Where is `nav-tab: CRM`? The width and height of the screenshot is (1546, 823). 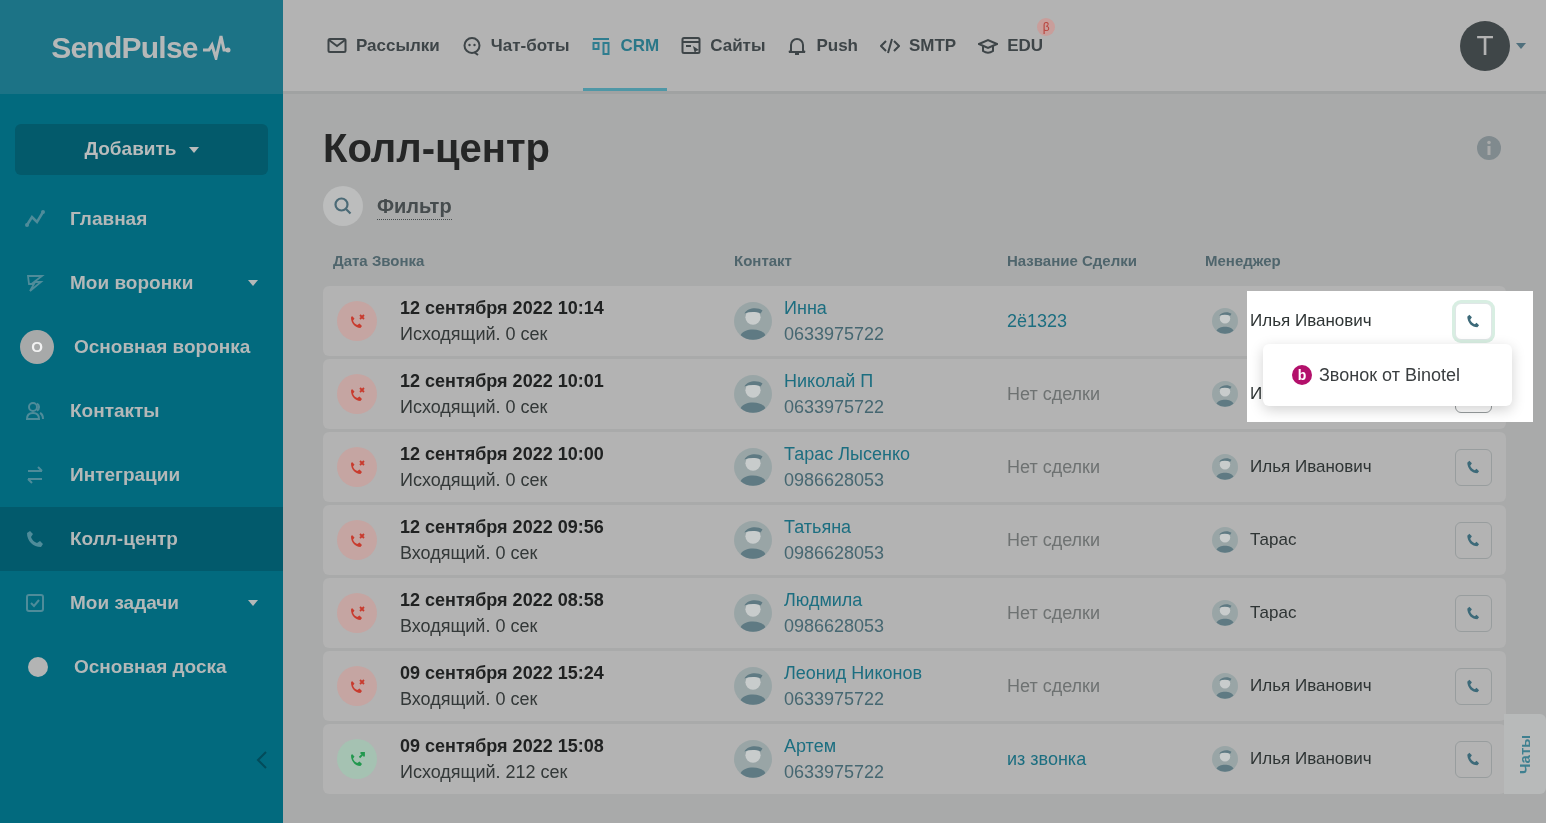
nav-tab: CRM is located at coordinates (625, 45).